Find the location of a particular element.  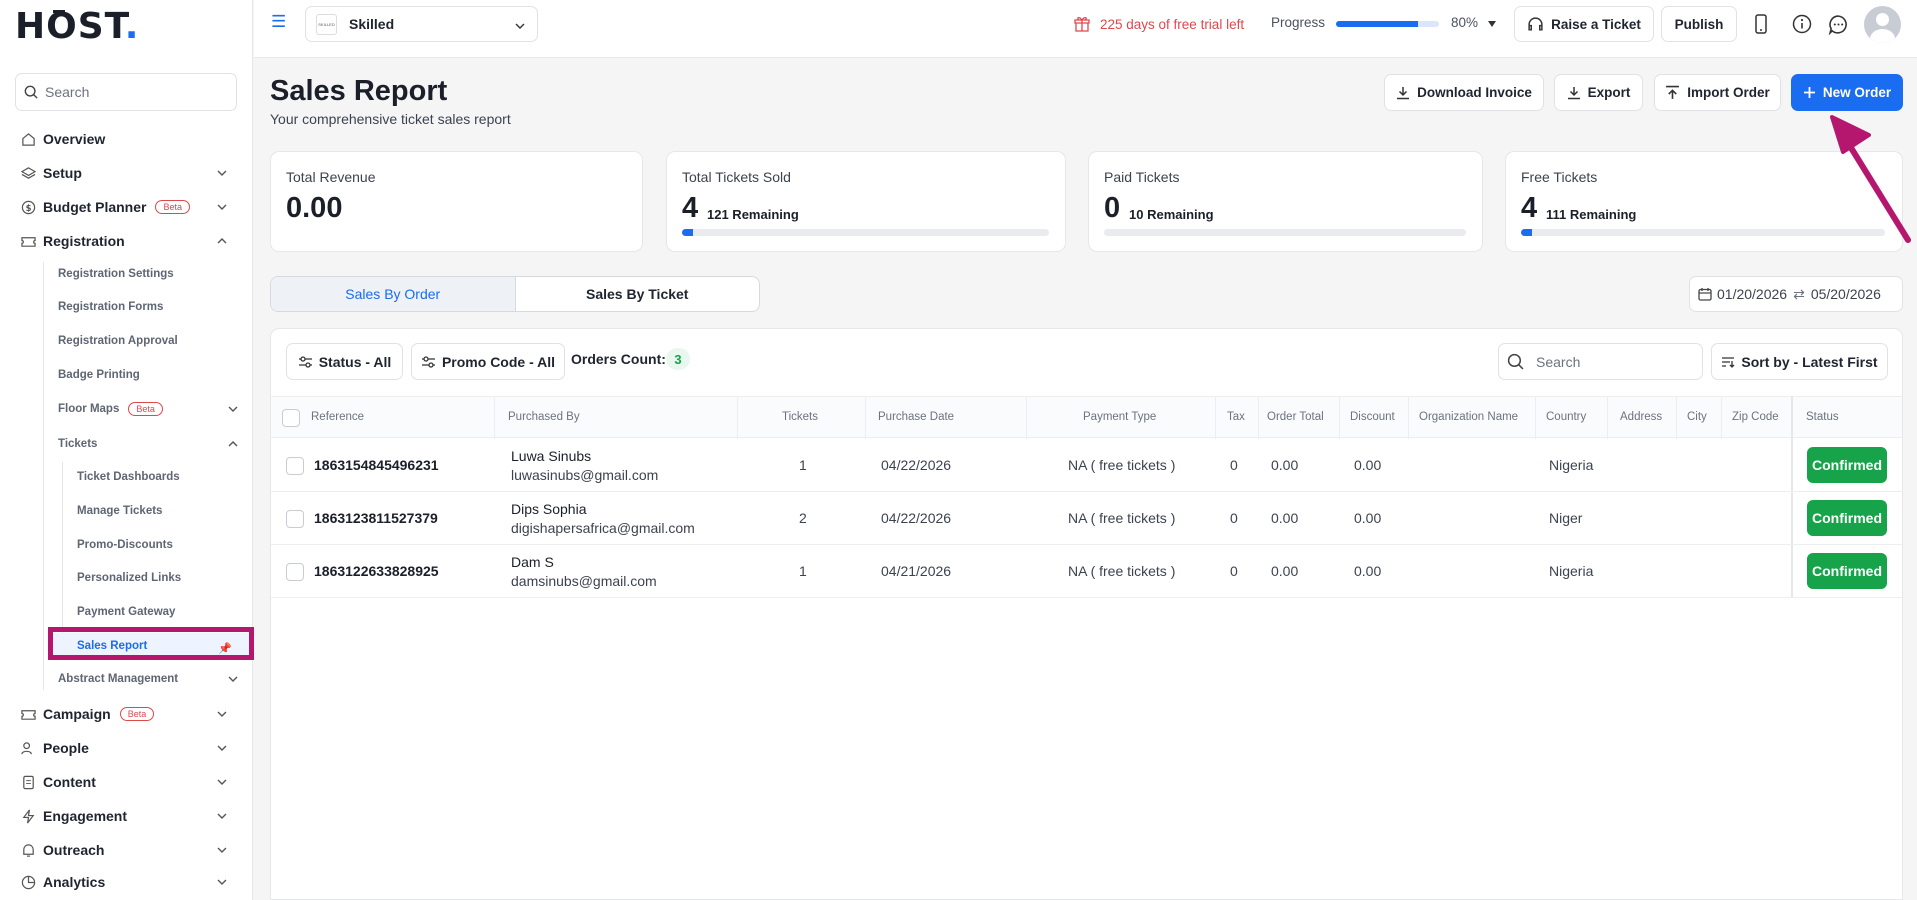

order-reference: 1863122633828925 is located at coordinates (376, 571).